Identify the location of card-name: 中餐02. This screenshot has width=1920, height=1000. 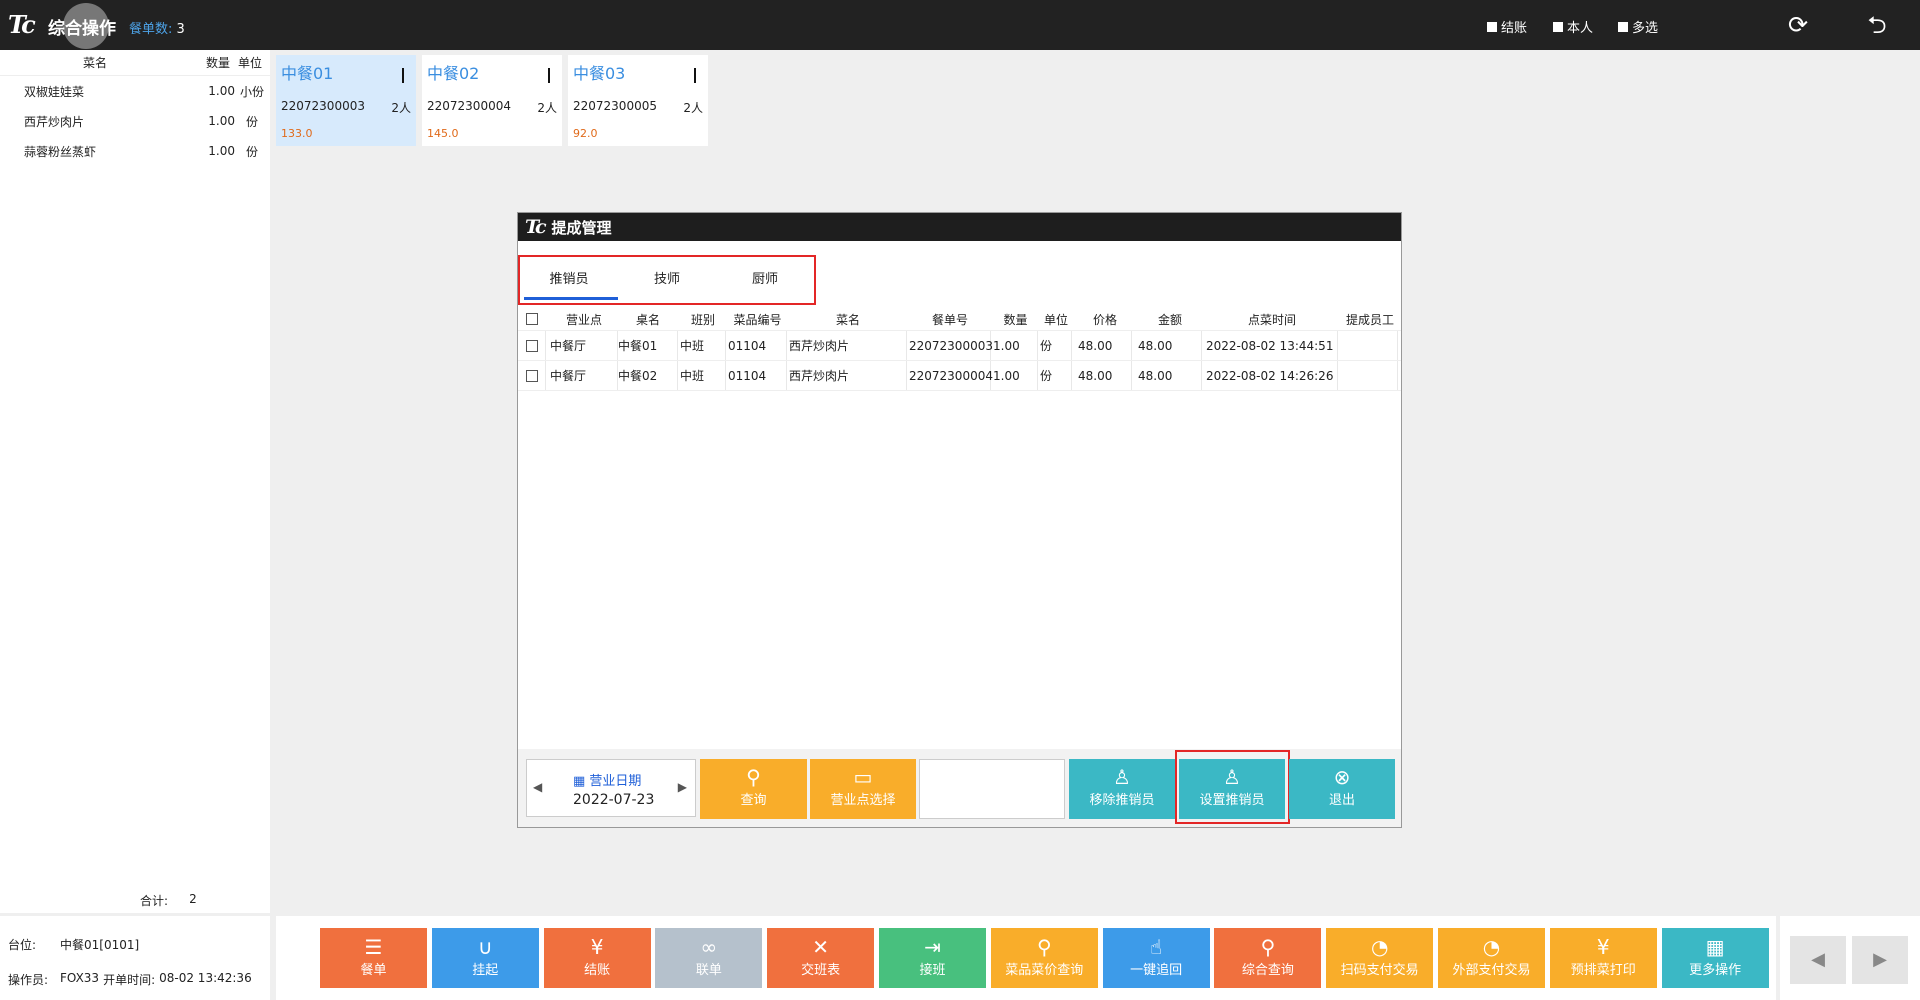
(453, 73).